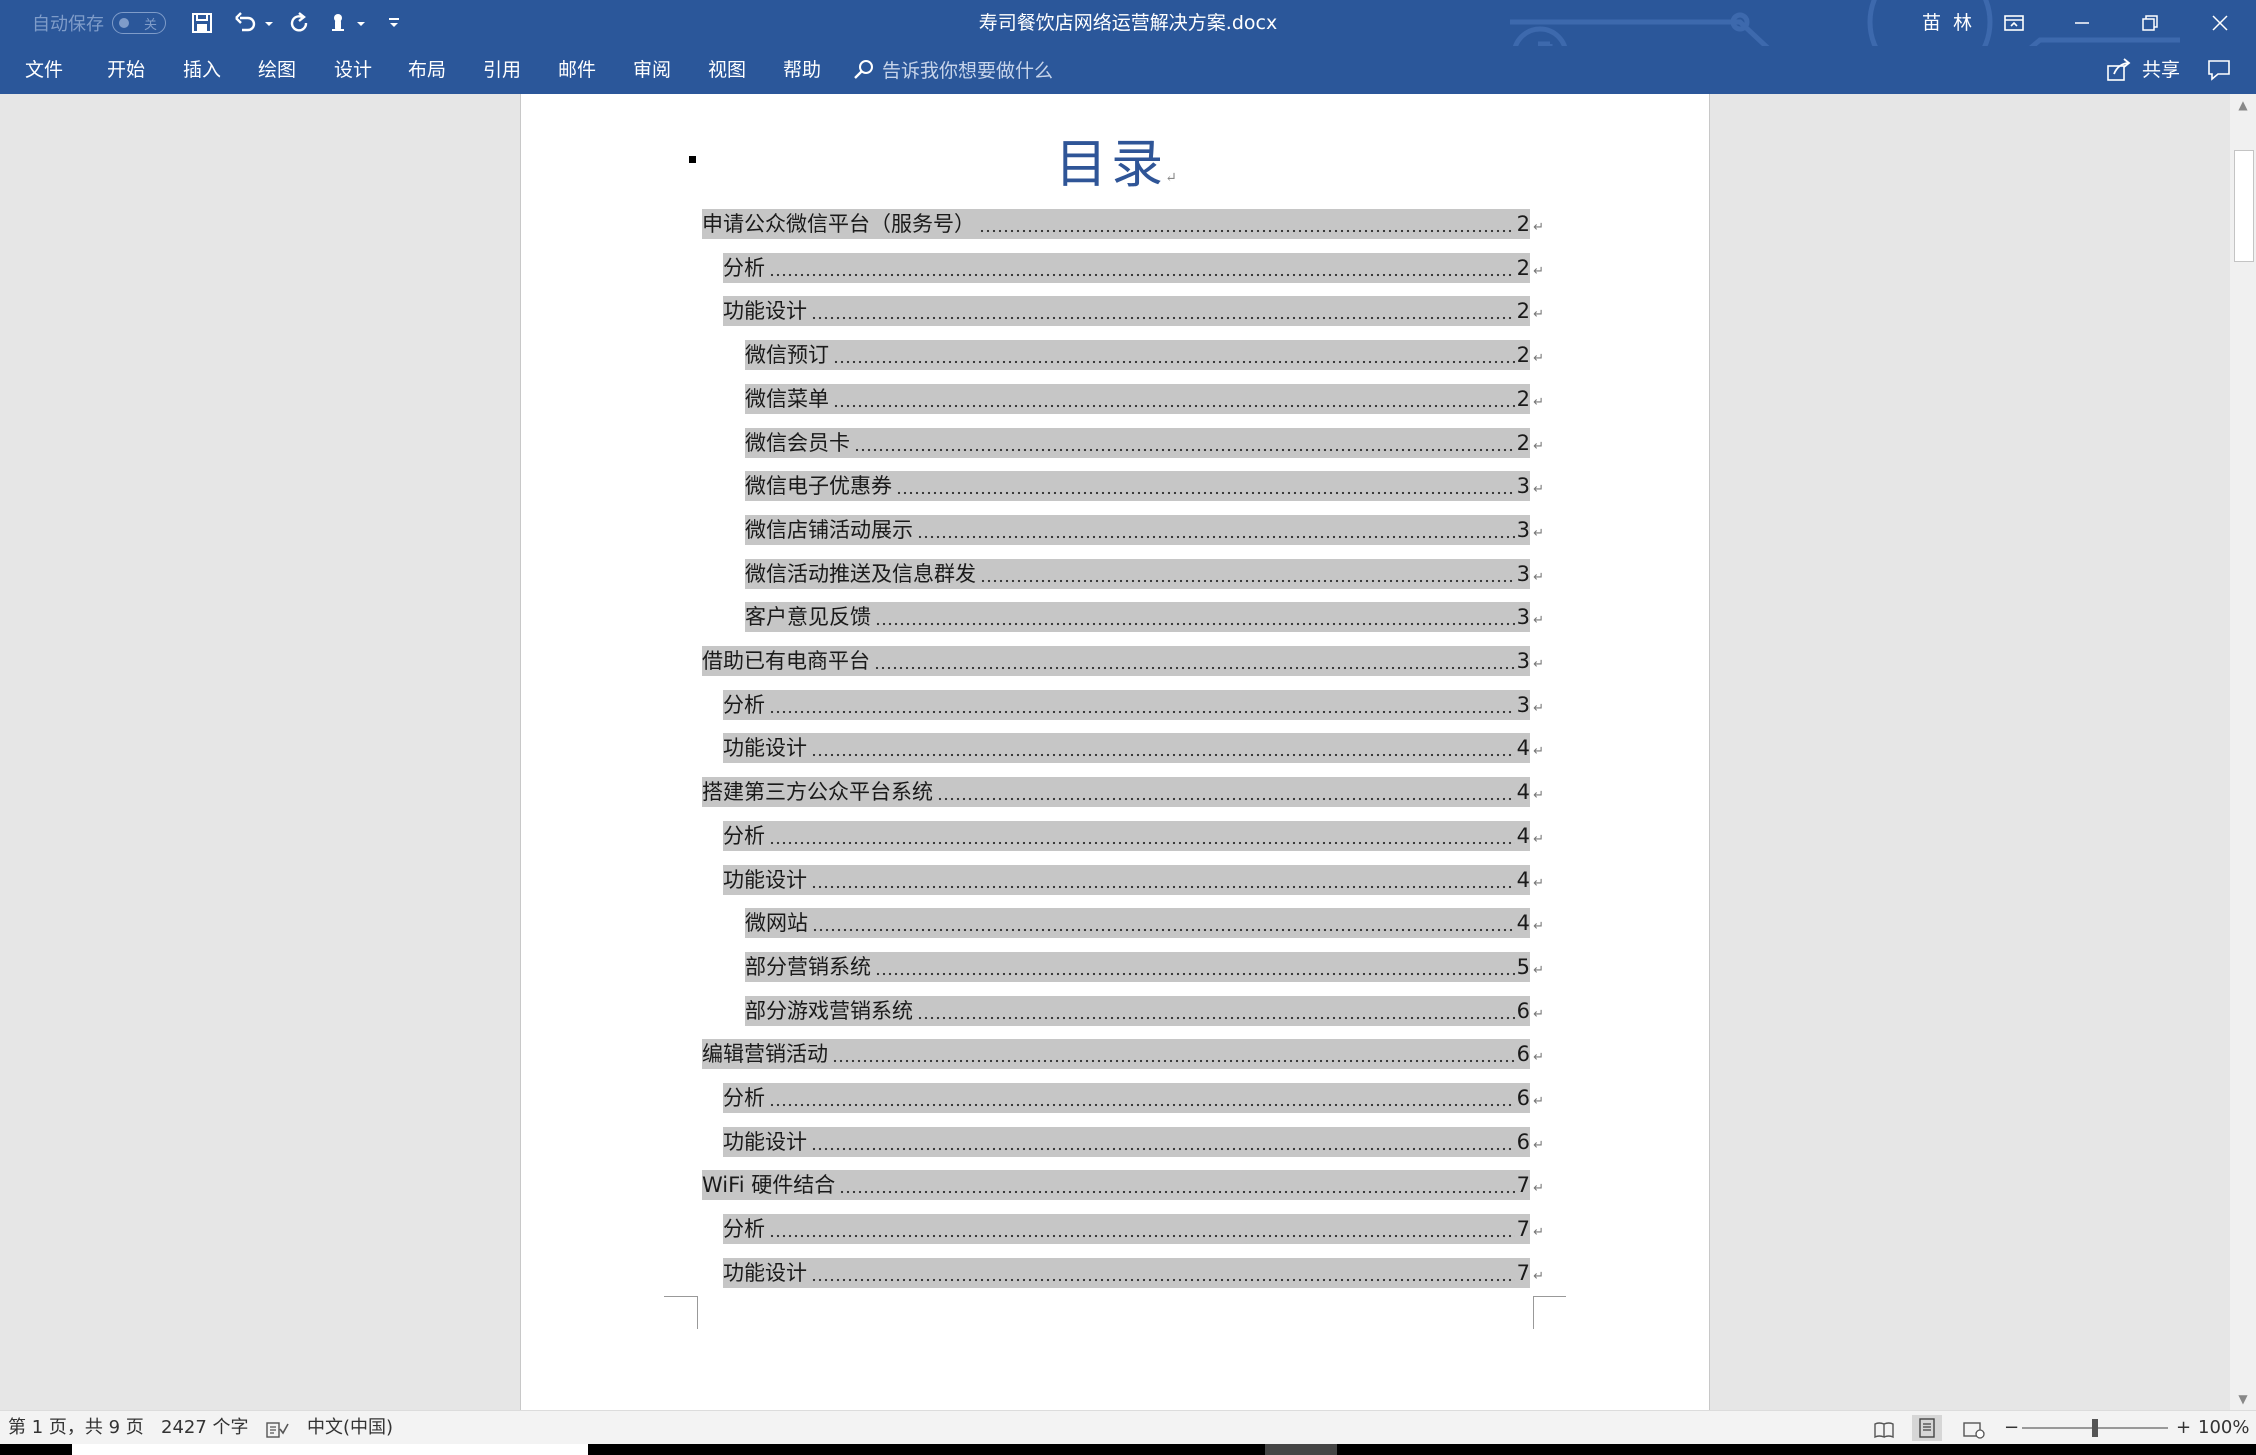  I want to click on toc-entry: 微信店铺活动展示 3 ↵, so click(1144, 530).